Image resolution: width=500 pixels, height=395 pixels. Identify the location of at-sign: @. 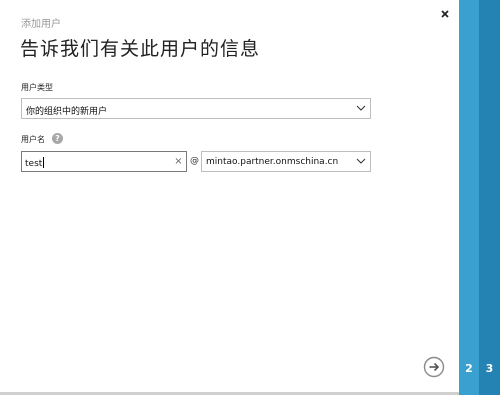
(194, 161).